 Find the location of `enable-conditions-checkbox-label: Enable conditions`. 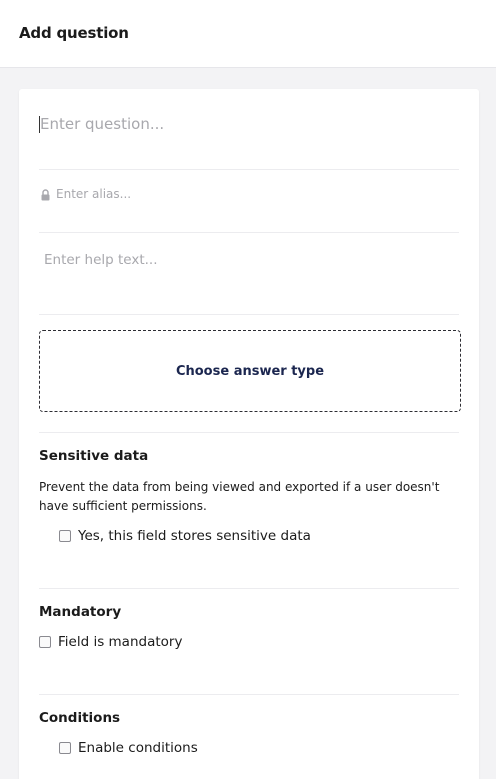

enable-conditions-checkbox-label: Enable conditions is located at coordinates (138, 748).